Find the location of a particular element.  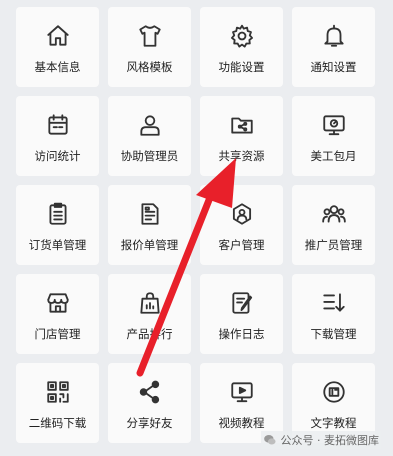

tile-operation-log: 操作日志 is located at coordinates (241, 314).